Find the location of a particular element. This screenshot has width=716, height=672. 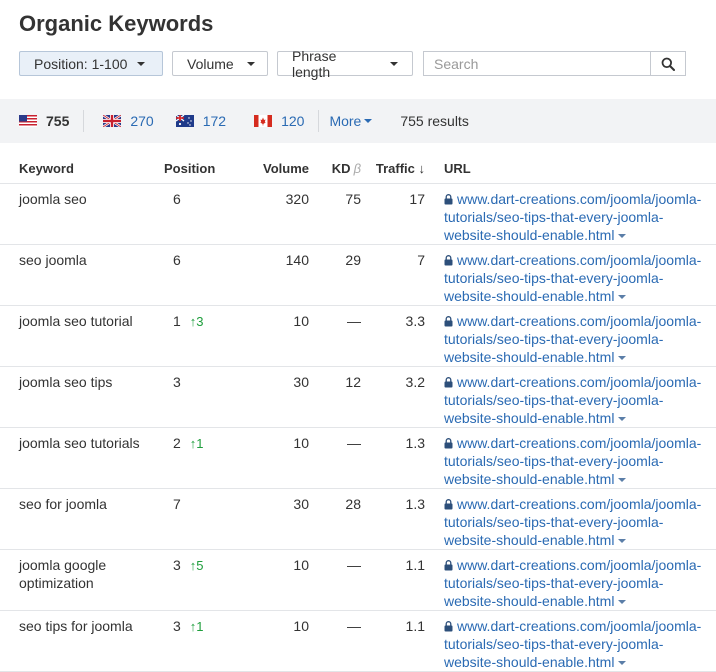

page-title: Organic Keywords is located at coordinates (116, 23).